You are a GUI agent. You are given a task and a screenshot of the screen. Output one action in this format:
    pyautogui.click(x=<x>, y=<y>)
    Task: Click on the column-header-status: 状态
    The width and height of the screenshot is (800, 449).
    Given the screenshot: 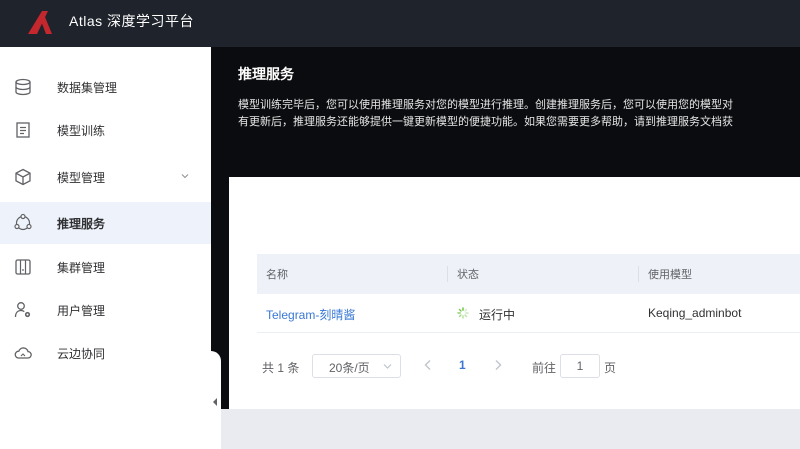 What is the action you would take?
    pyautogui.click(x=468, y=275)
    